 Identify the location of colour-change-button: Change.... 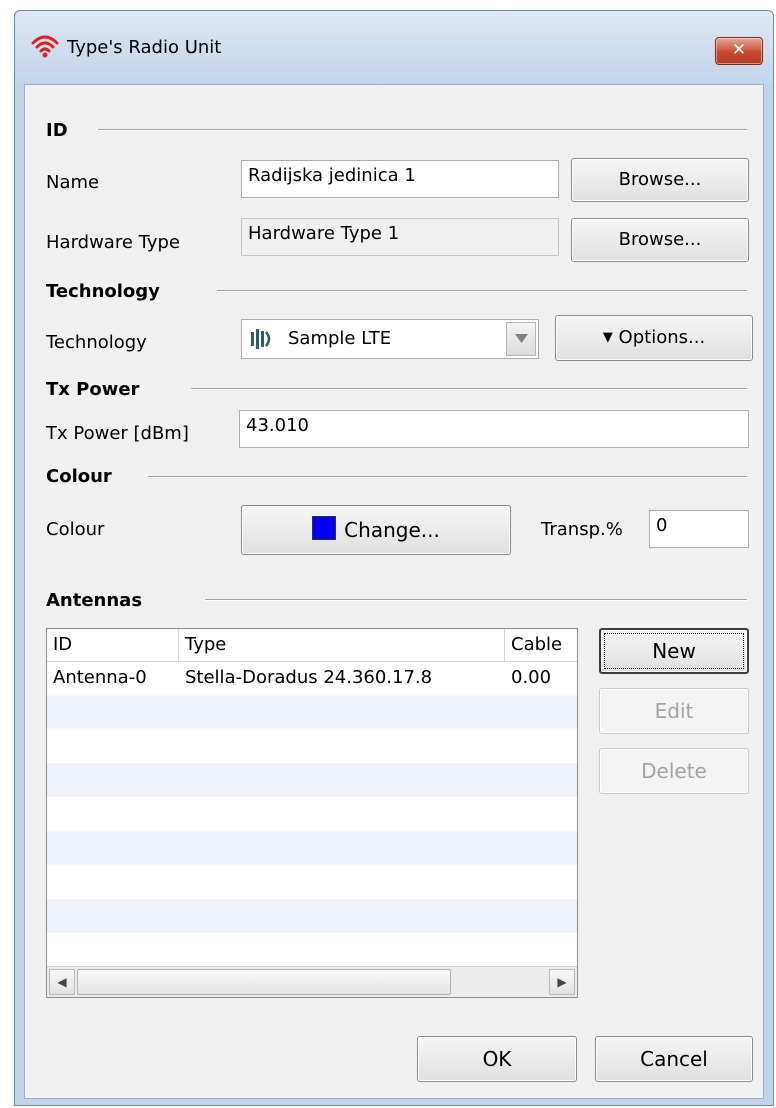
(376, 530).